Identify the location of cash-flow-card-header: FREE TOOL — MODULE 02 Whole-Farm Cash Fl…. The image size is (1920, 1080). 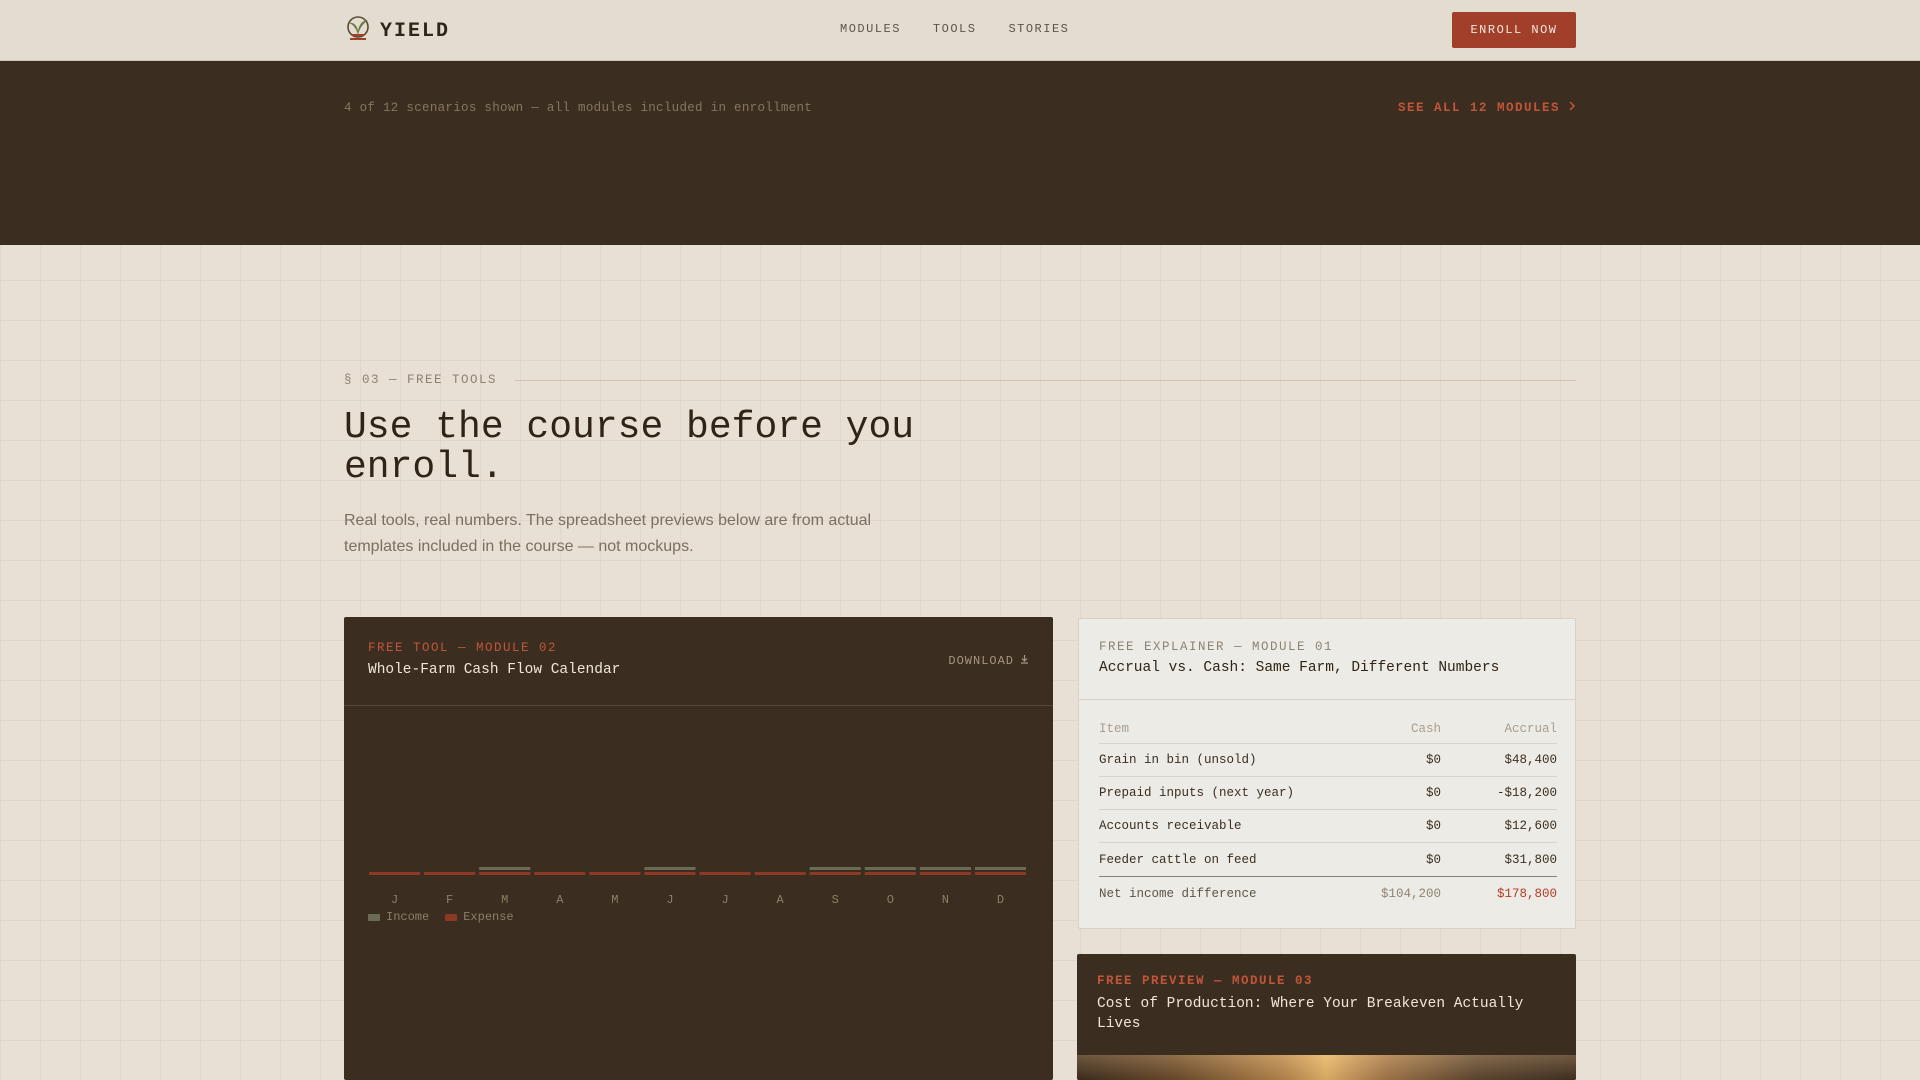
(698, 661).